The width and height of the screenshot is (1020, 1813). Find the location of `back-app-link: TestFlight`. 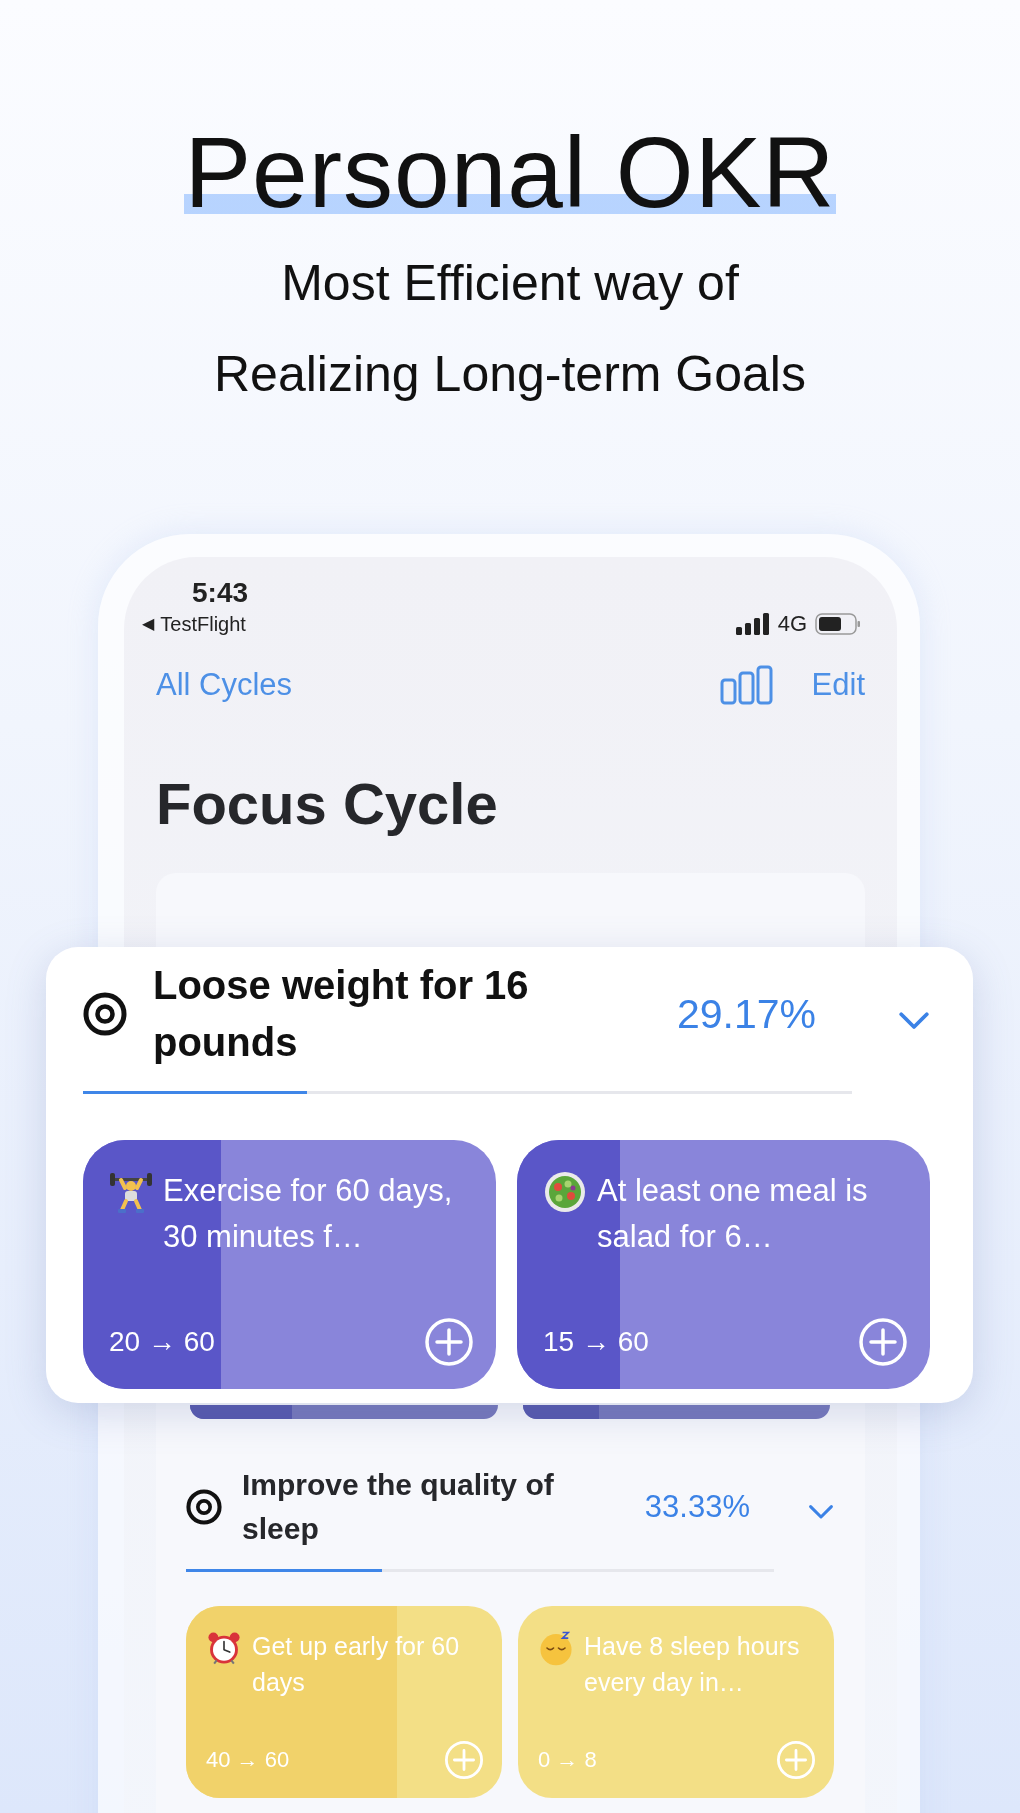

back-app-link: TestFlight is located at coordinates (203, 624).